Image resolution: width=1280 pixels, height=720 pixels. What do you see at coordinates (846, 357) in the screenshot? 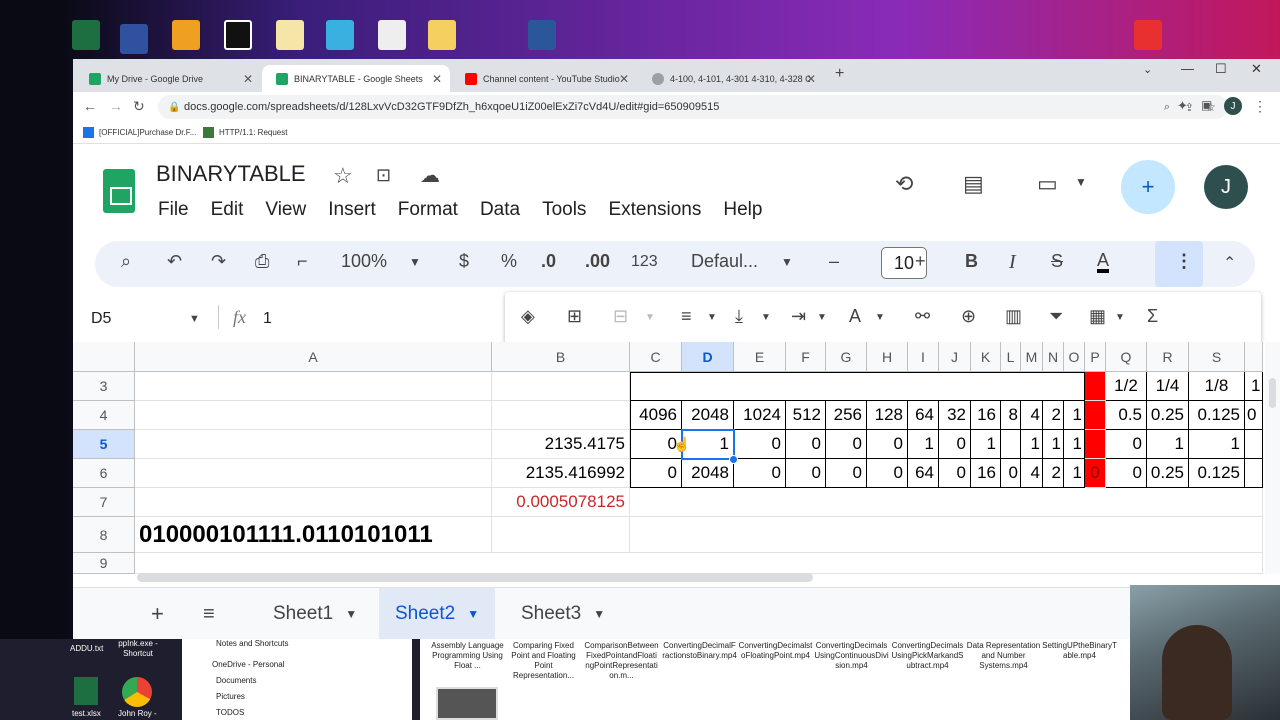
I see `col-header-g: G` at bounding box center [846, 357].